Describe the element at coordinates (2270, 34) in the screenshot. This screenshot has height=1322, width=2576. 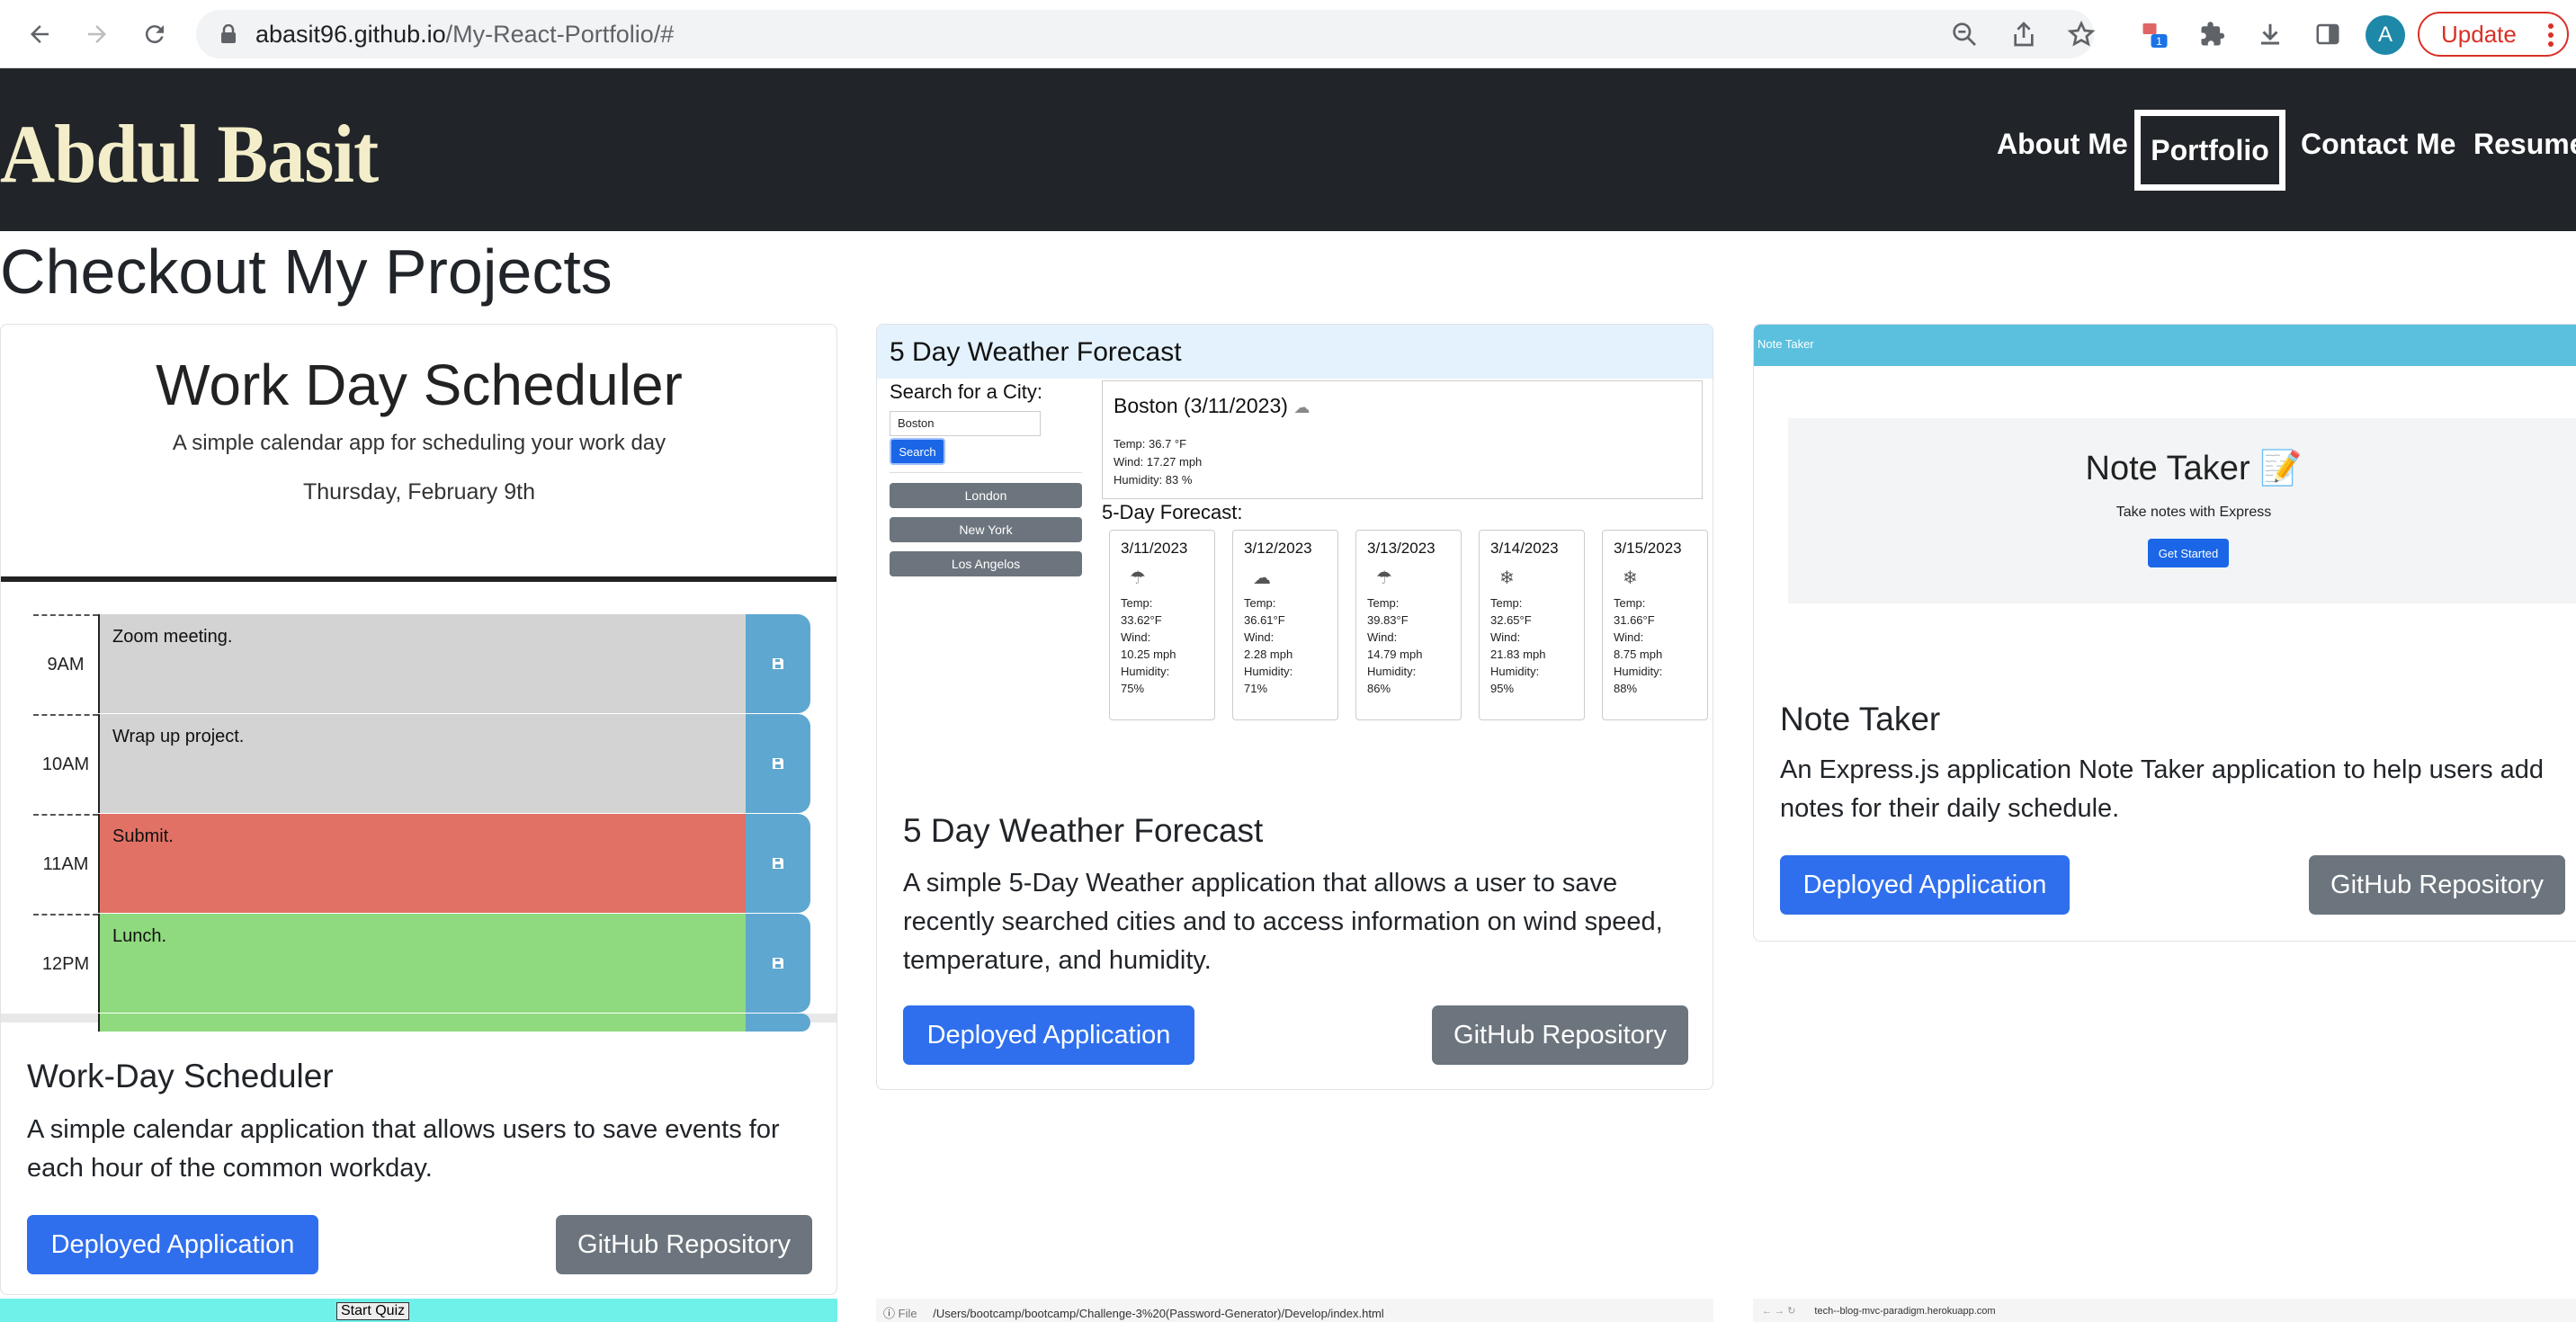
I see `download-icon` at that location.